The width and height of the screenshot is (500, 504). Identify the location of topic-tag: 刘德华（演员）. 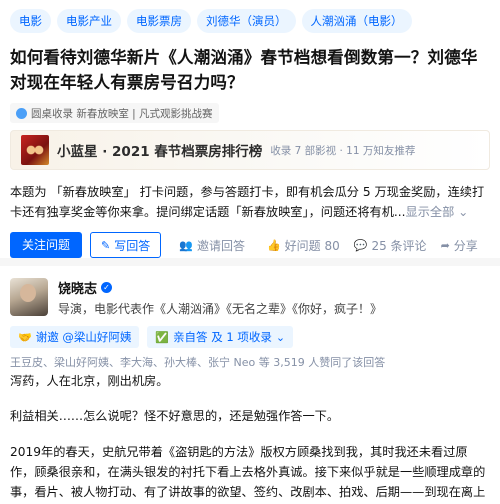
(246, 21).